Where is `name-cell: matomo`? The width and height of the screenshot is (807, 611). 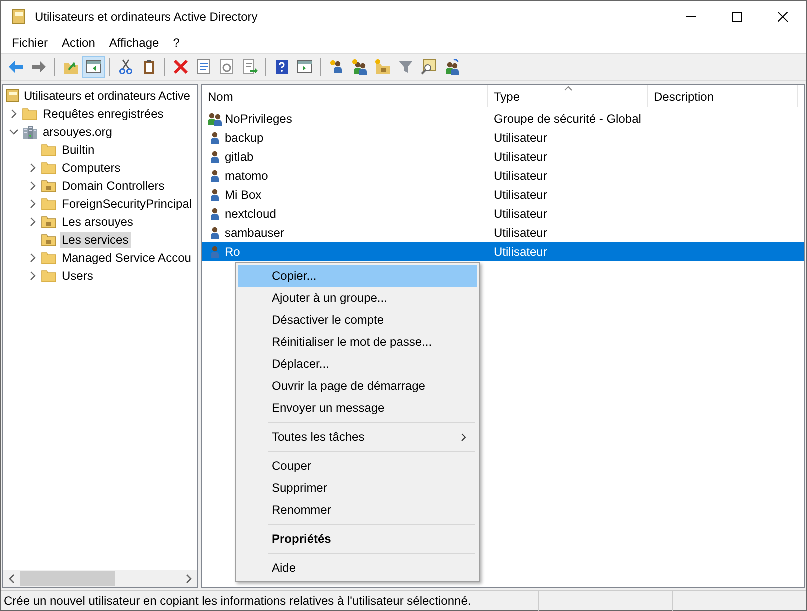
name-cell: matomo is located at coordinates (246, 175).